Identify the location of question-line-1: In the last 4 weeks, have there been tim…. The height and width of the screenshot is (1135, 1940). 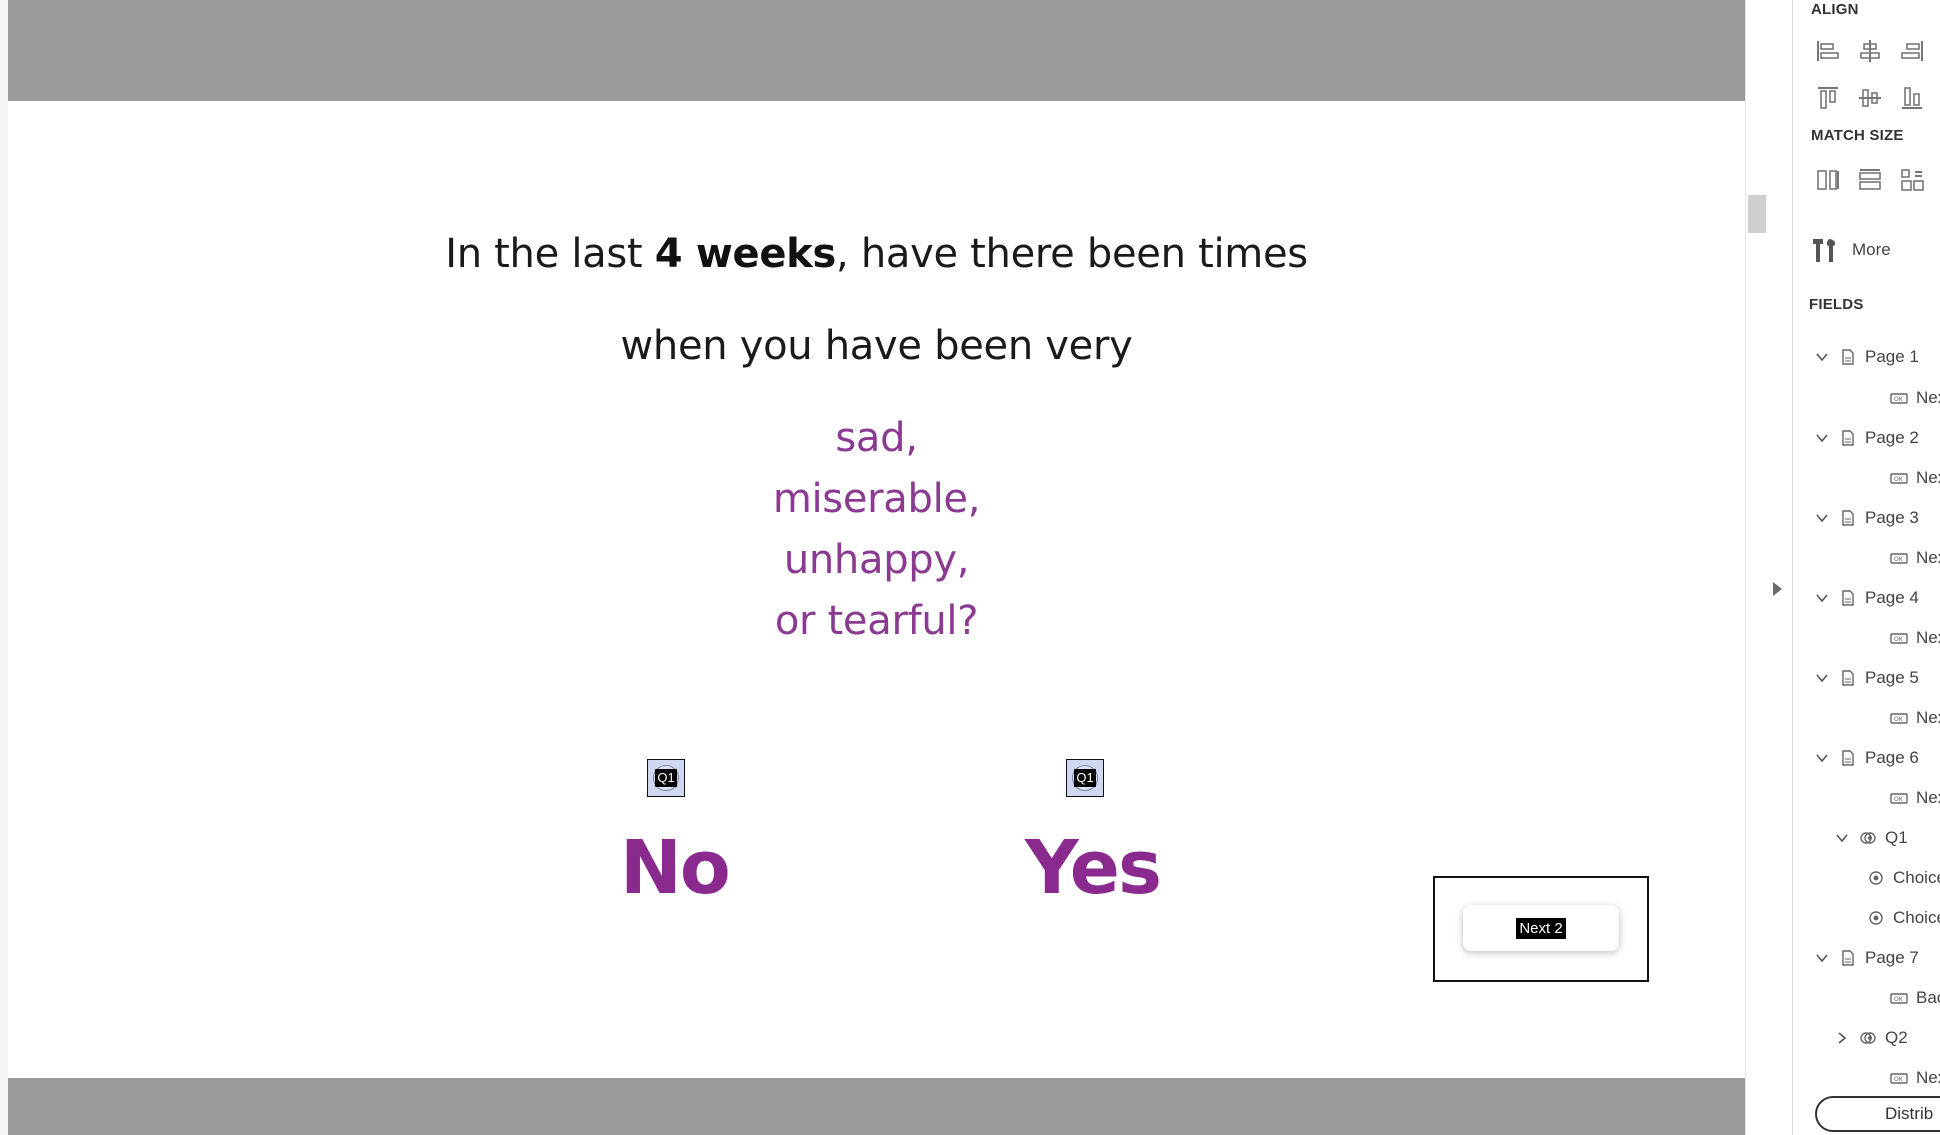
(876, 254).